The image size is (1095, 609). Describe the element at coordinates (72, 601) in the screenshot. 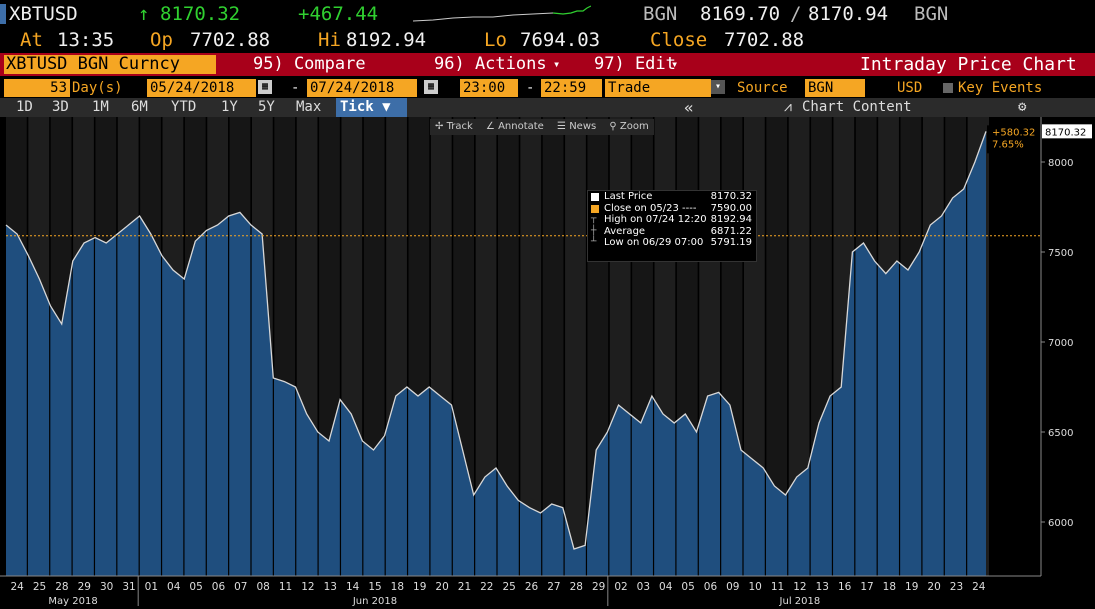

I see `month-label: May 2018` at that location.